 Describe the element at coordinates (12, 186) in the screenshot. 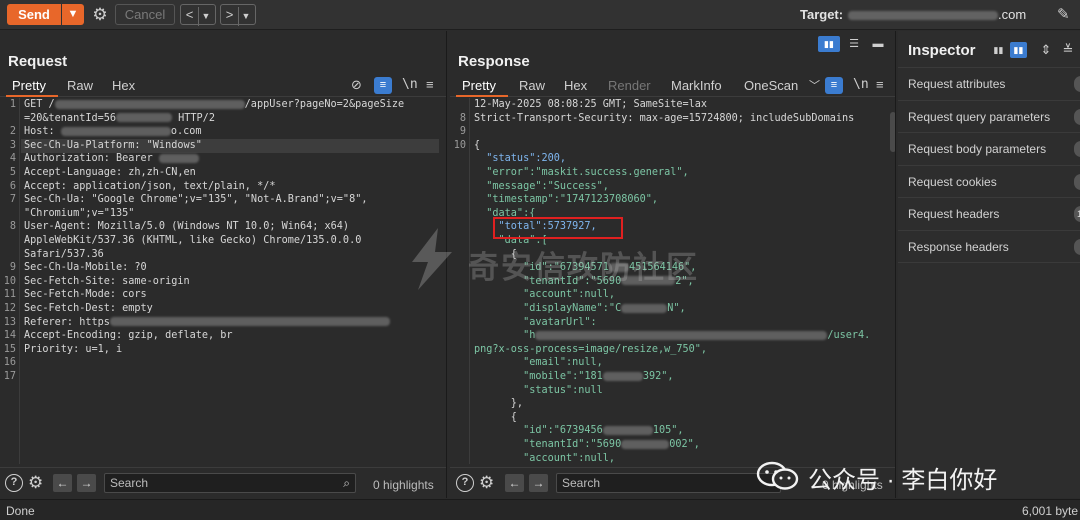

I see `line-number: 6` at that location.